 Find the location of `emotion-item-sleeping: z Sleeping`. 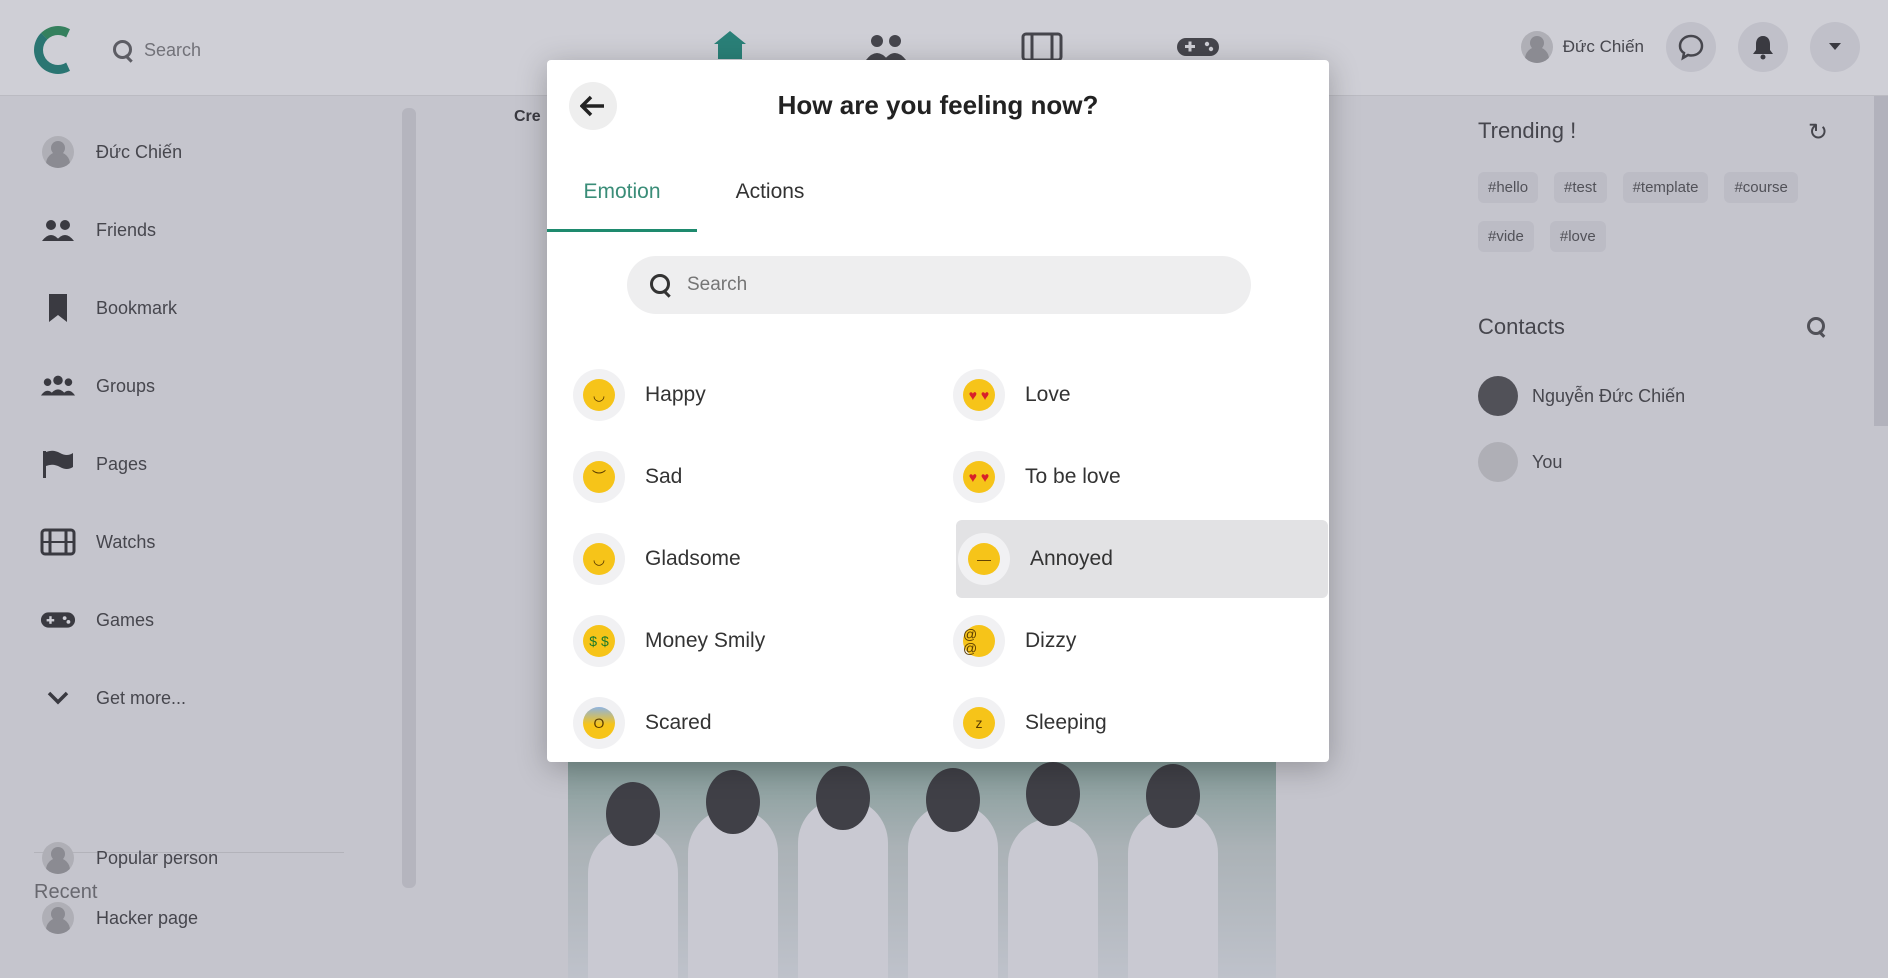

emotion-item-sleeping: z Sleeping is located at coordinates (1137, 723).